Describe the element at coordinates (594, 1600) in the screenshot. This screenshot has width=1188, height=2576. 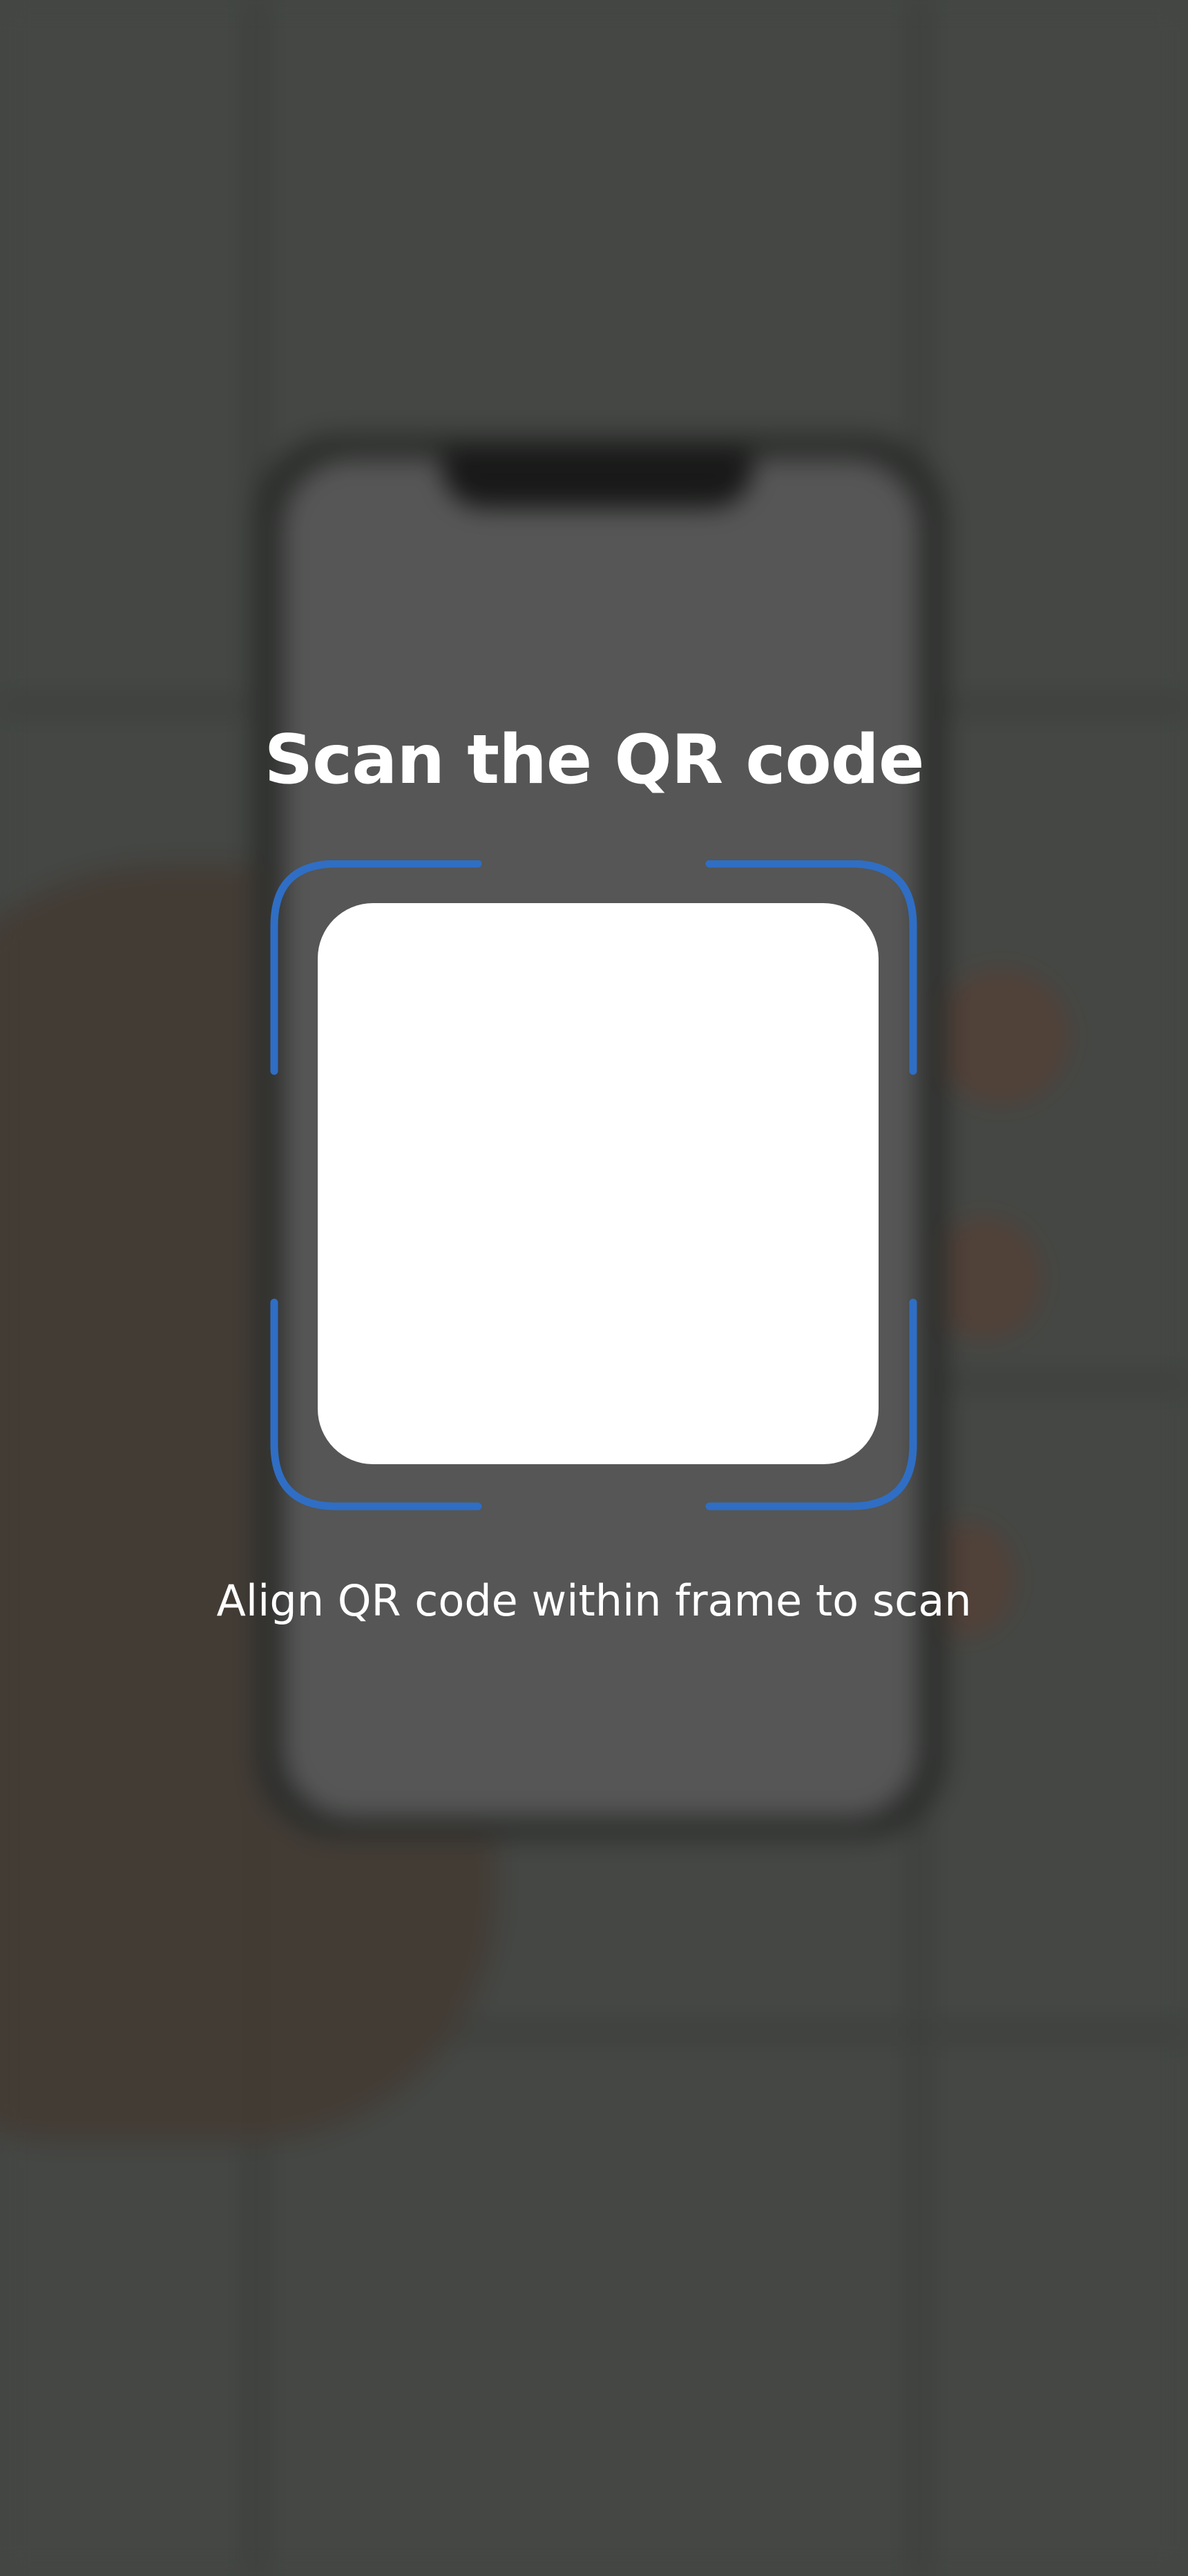
I see `scan-instruction: Align QR code within frame to scan` at that location.